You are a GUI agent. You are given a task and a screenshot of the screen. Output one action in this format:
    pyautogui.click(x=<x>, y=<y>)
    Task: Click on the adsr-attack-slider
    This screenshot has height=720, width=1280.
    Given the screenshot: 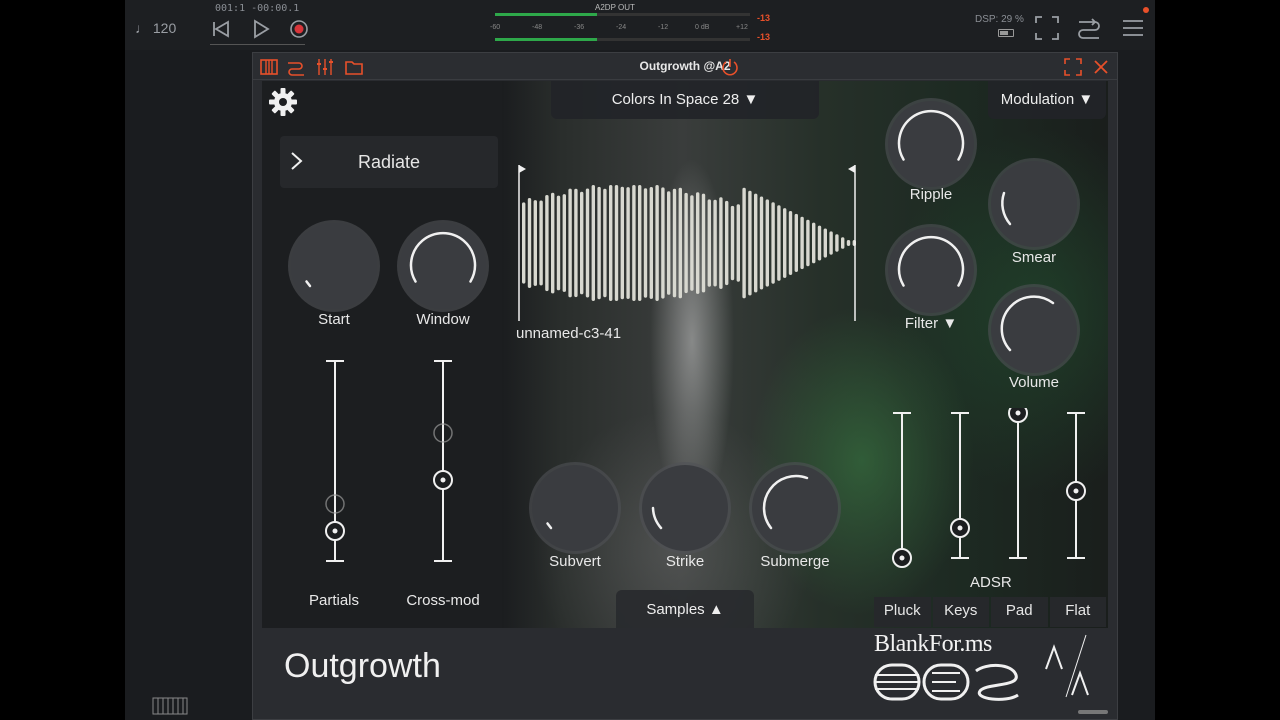 What is the action you would take?
    pyautogui.click(x=902, y=488)
    